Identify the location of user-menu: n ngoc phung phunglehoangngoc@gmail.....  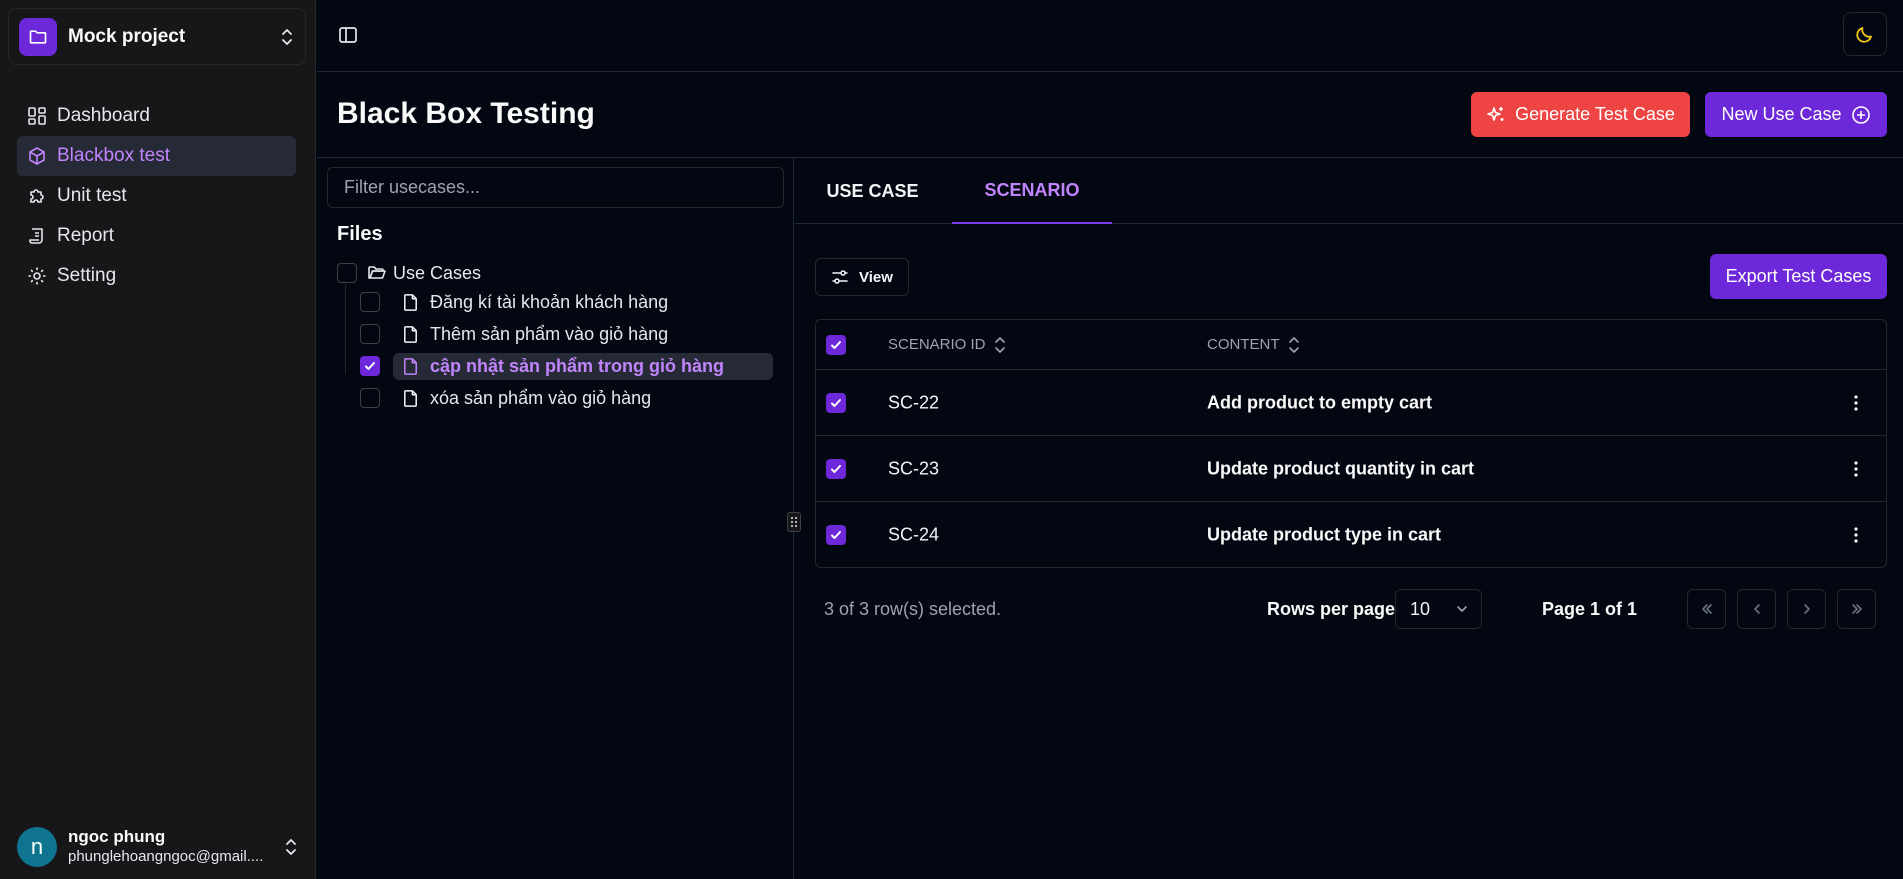
(158, 847).